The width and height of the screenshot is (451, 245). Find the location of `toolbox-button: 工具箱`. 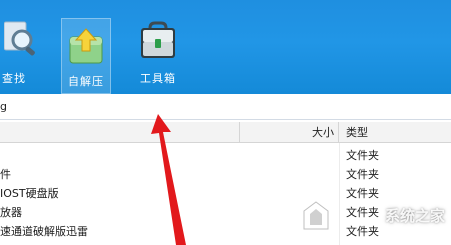

toolbox-button: 工具箱 is located at coordinates (158, 56).